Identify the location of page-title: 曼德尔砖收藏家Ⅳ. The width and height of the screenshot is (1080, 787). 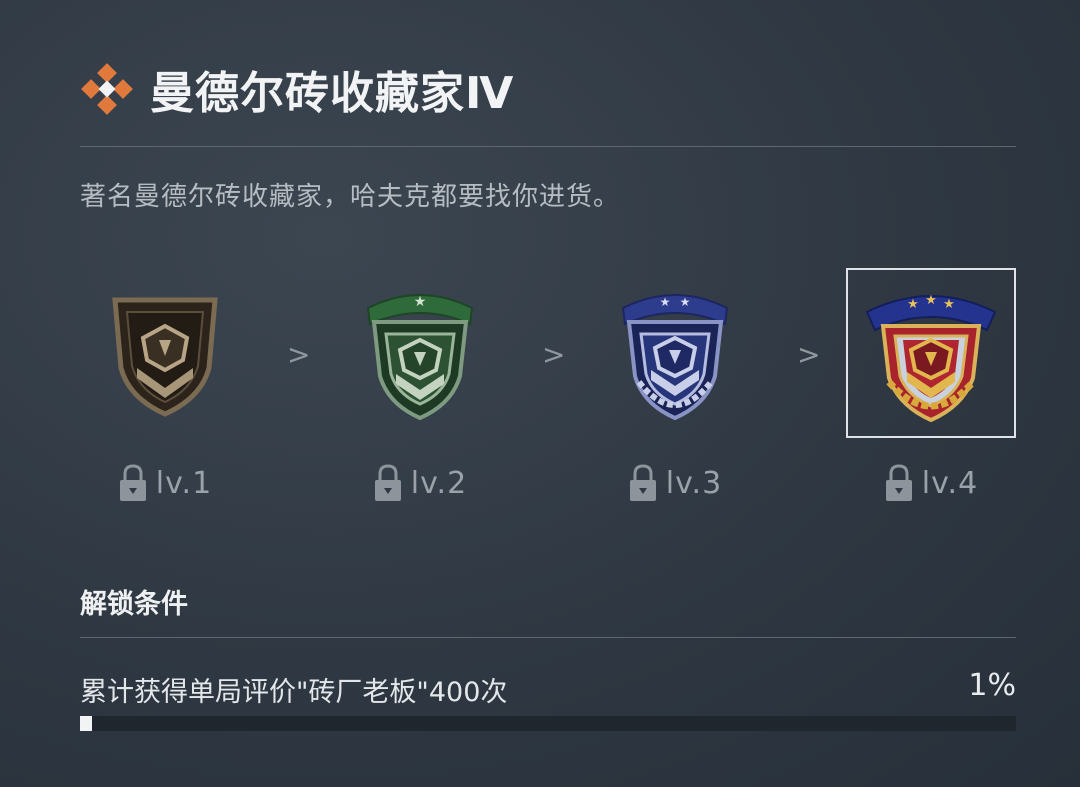
(332, 93).